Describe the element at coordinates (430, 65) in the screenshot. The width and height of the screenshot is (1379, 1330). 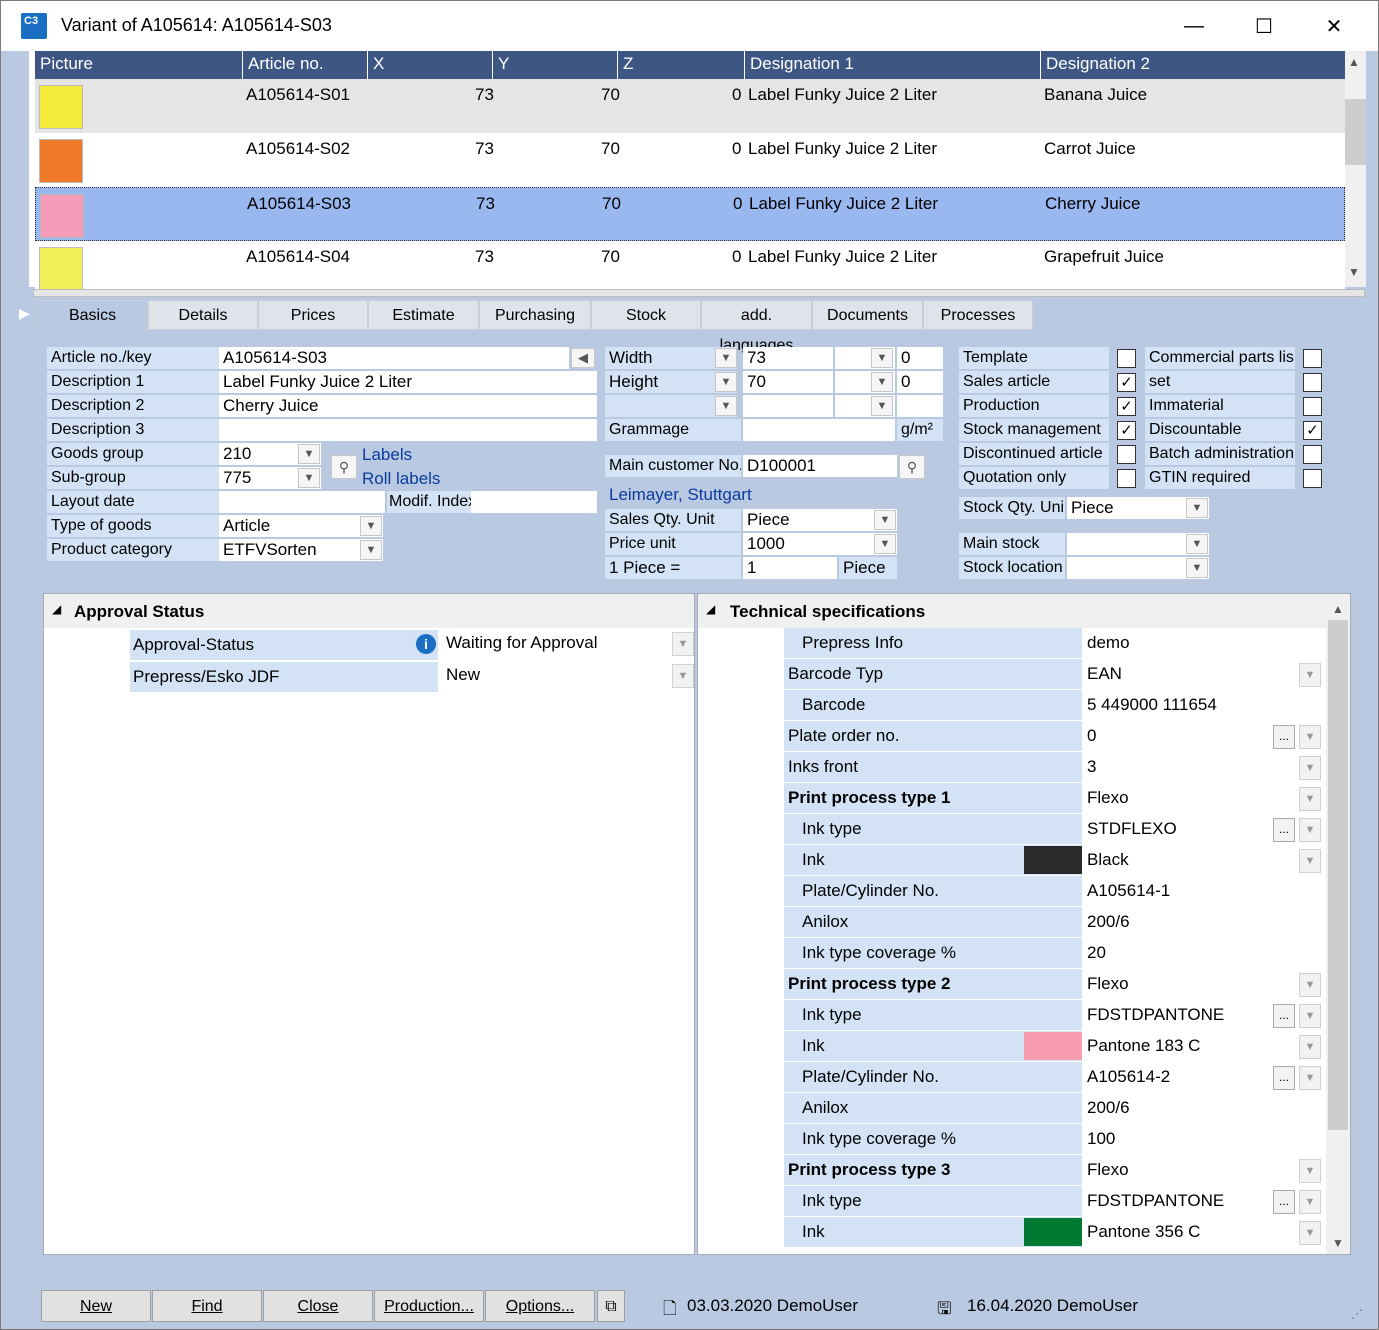
I see `col-header-x: X` at that location.